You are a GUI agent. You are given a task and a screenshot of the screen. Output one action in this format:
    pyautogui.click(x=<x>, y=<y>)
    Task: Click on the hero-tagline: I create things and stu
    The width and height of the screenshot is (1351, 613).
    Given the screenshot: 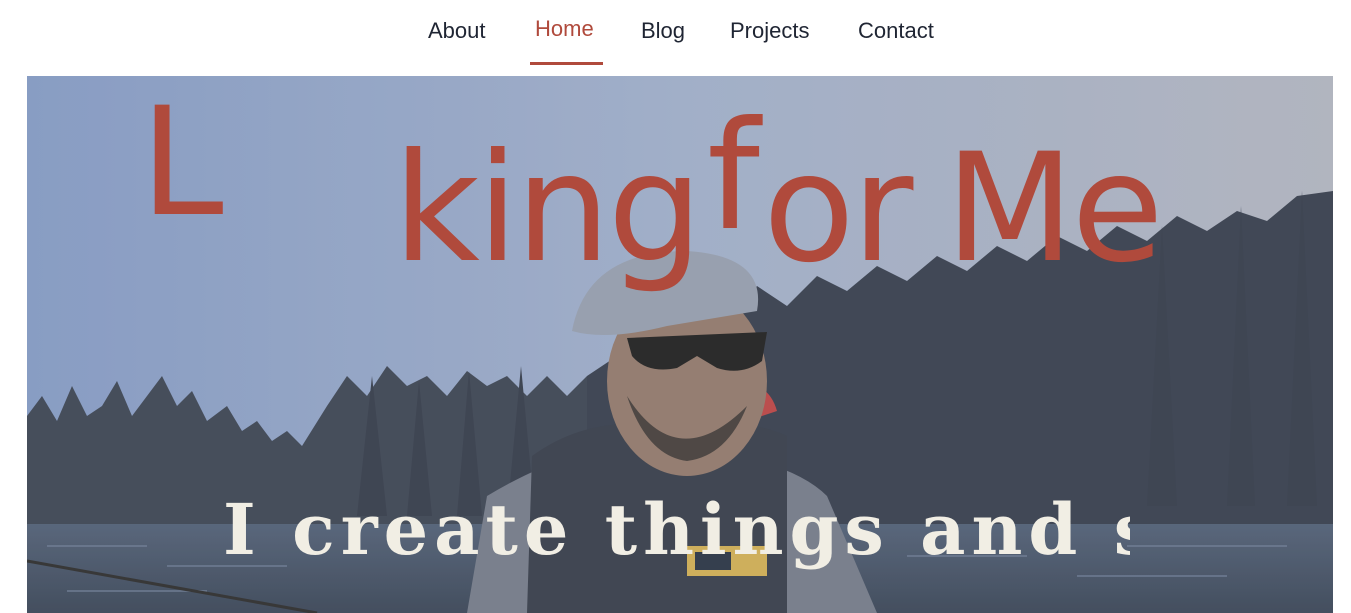 What is the action you would take?
    pyautogui.click(x=676, y=529)
    